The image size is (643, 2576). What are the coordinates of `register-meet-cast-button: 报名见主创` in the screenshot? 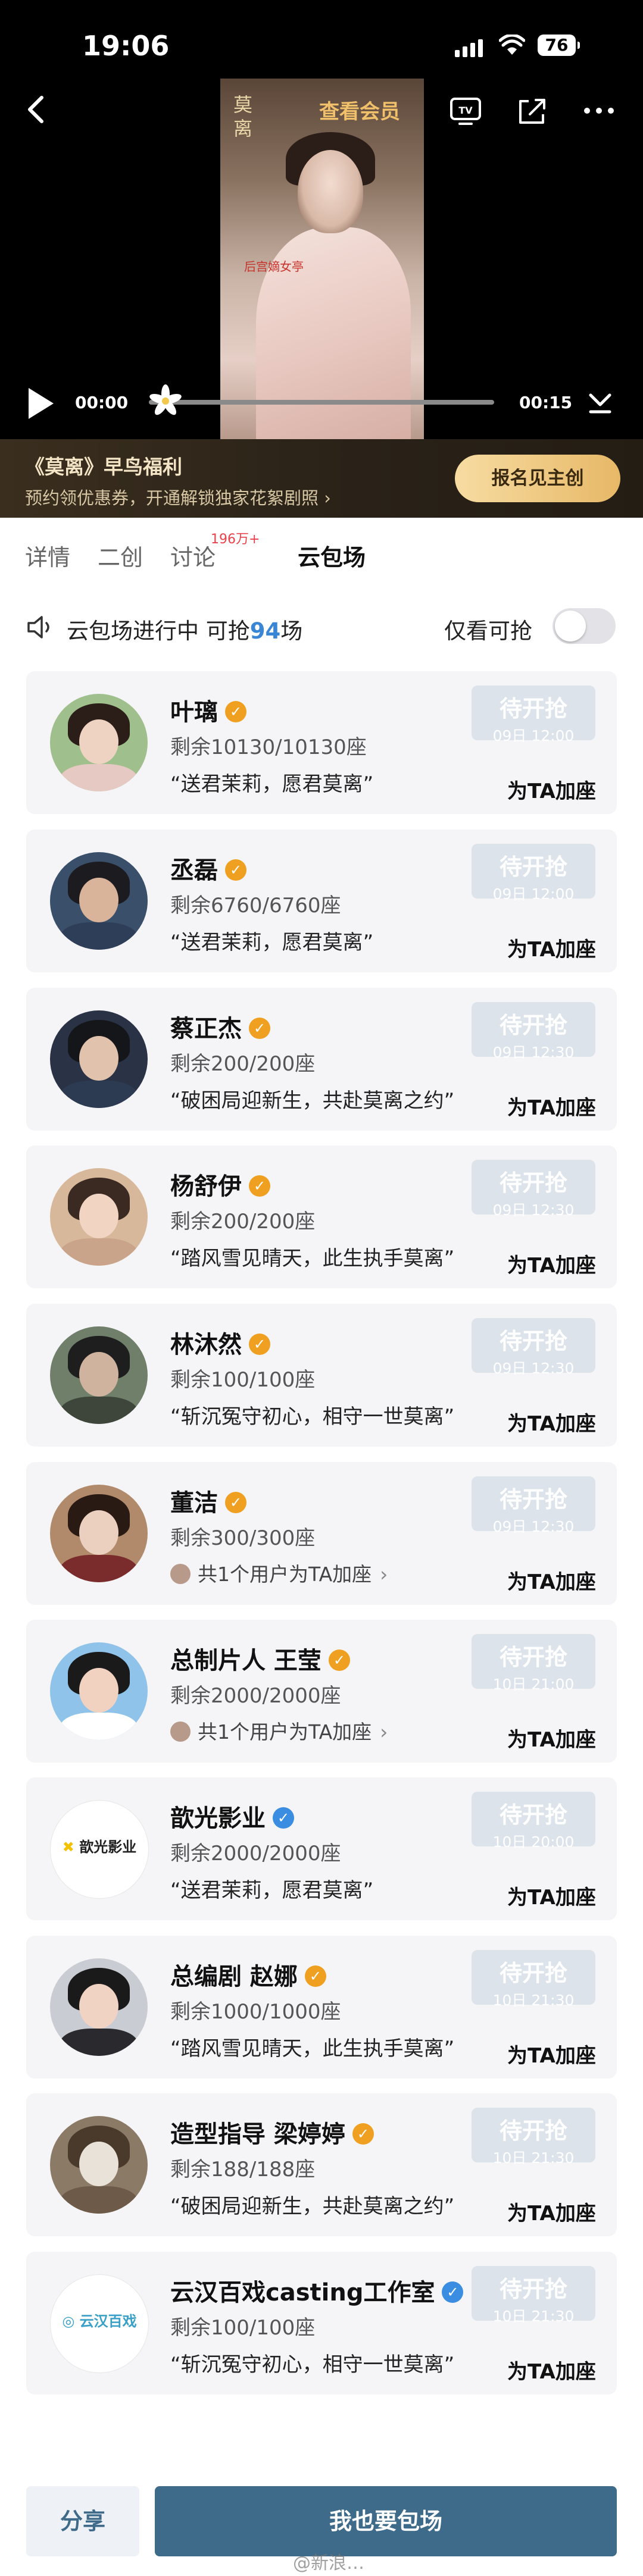 It's located at (537, 478).